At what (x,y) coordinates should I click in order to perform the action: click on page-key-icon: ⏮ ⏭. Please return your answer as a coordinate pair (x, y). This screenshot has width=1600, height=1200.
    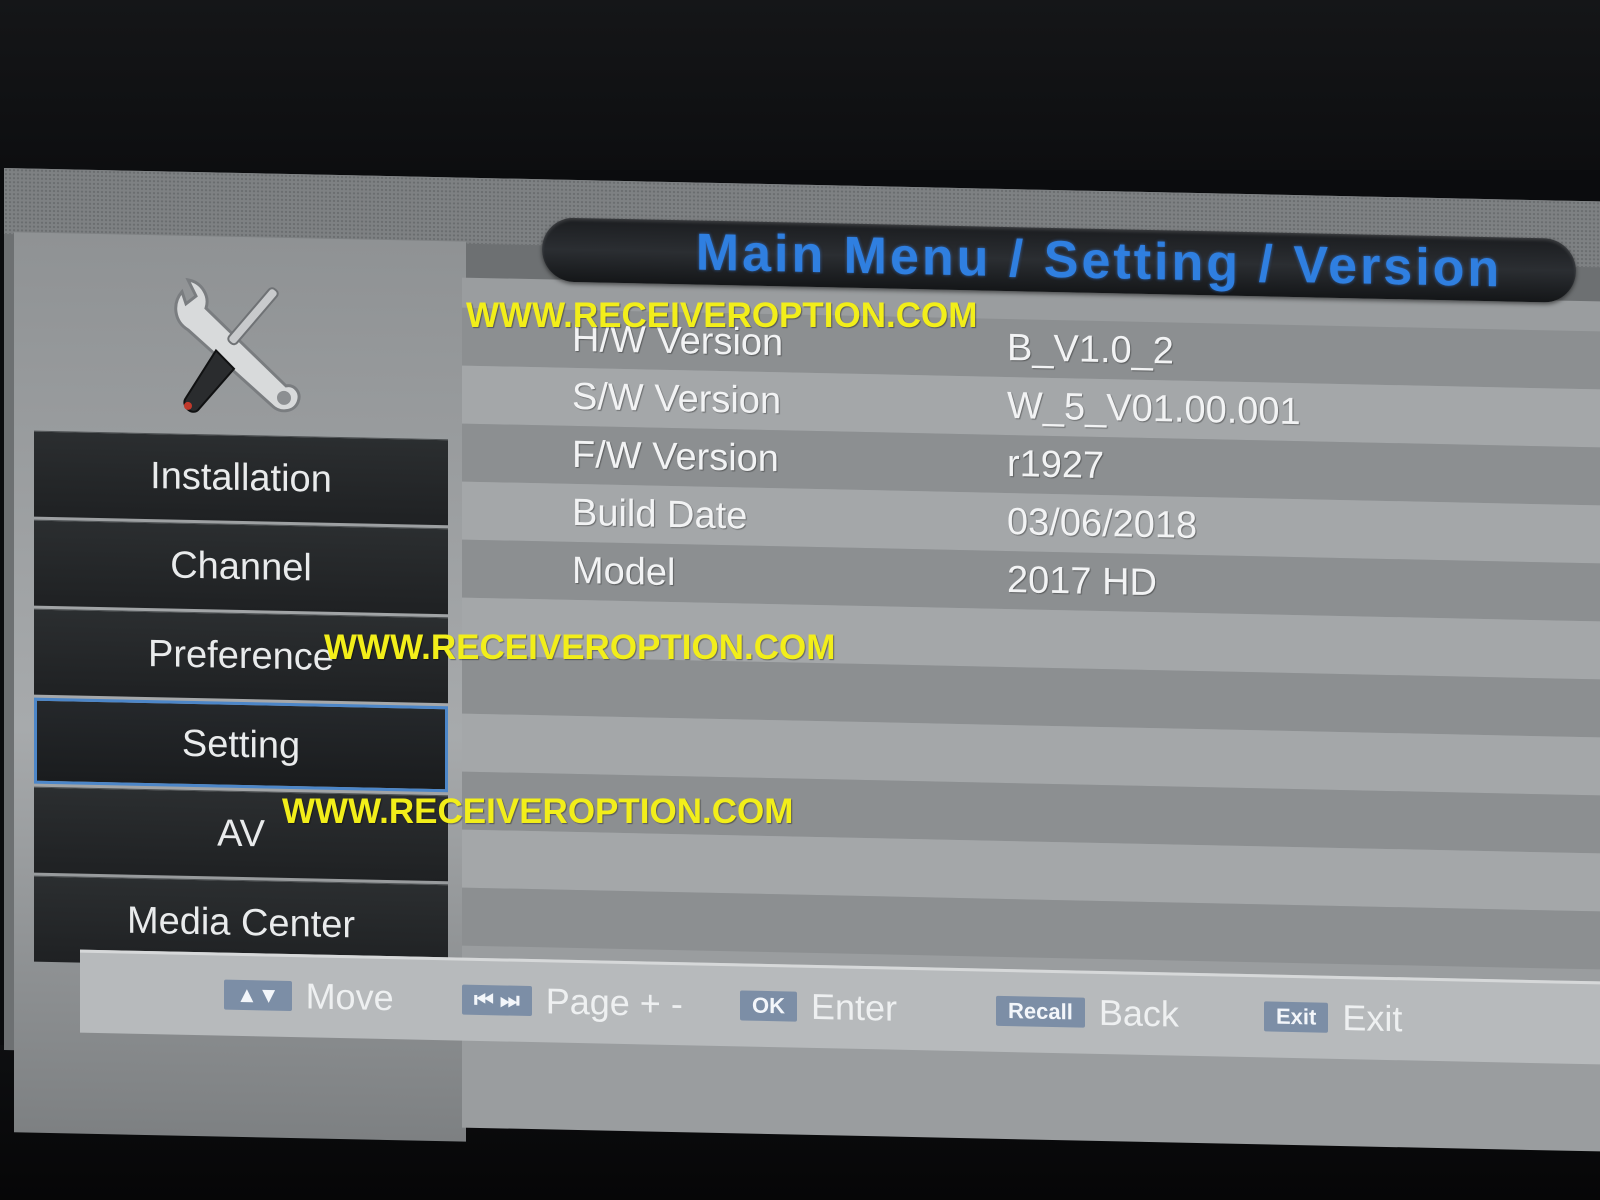
    Looking at the image, I should click on (497, 1000).